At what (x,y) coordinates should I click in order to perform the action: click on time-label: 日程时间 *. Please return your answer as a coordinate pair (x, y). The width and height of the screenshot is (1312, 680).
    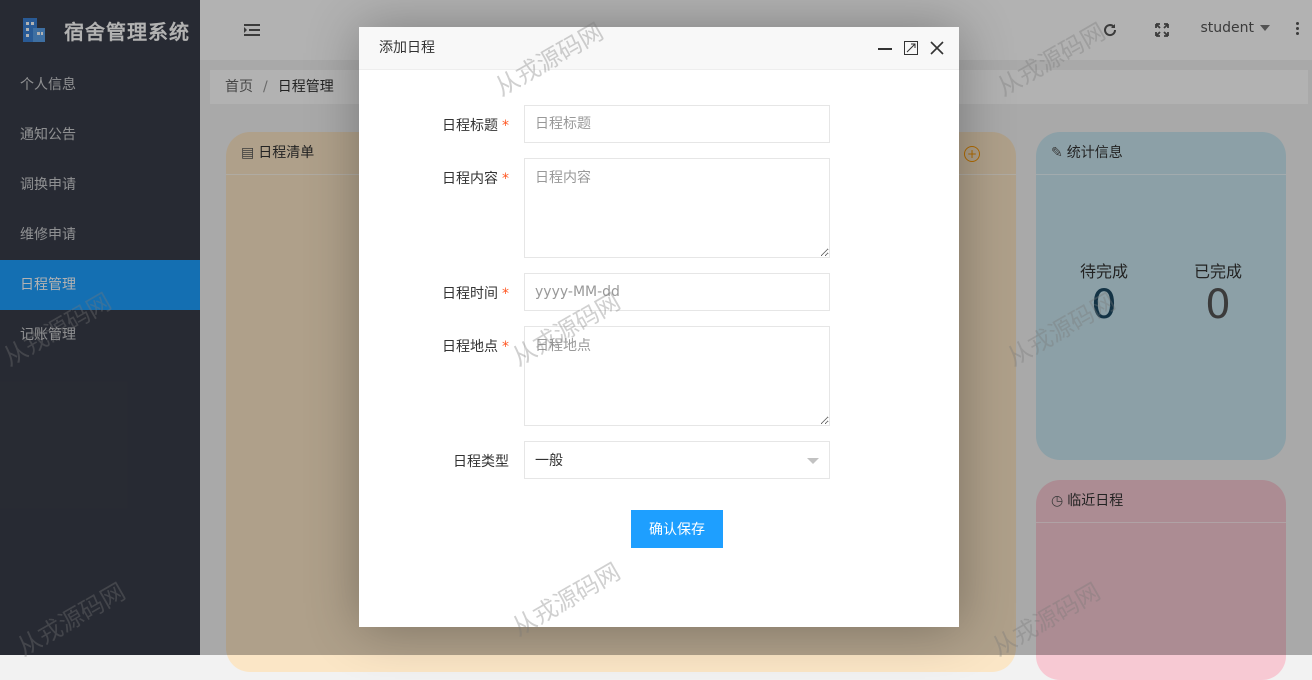
    Looking at the image, I should click on (475, 294).